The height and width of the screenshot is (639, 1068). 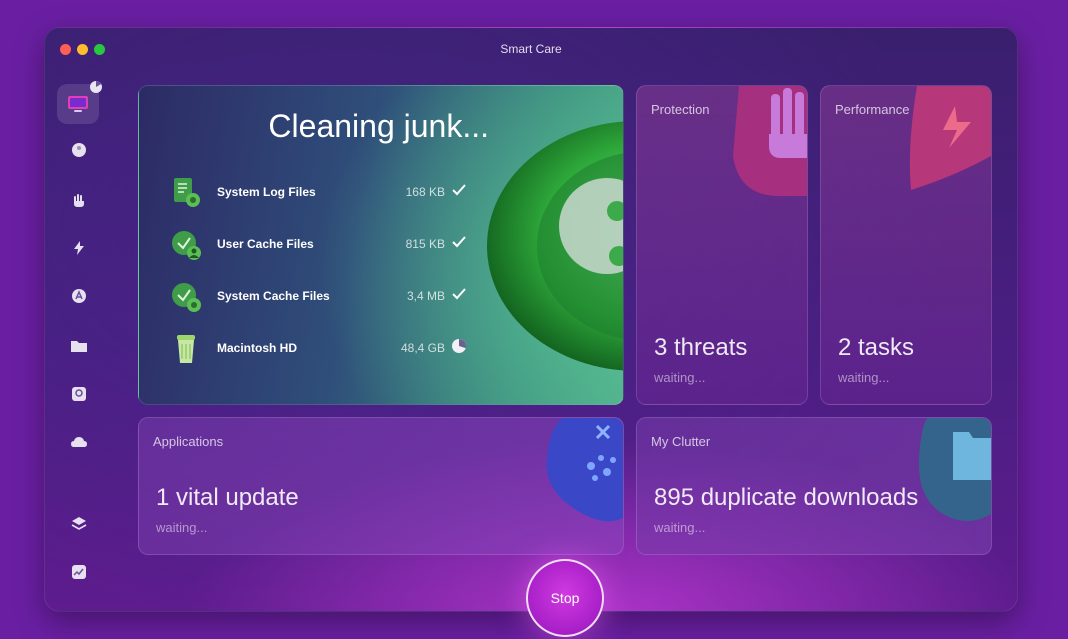 I want to click on sidebar-item-smart-care, so click(x=79, y=102).